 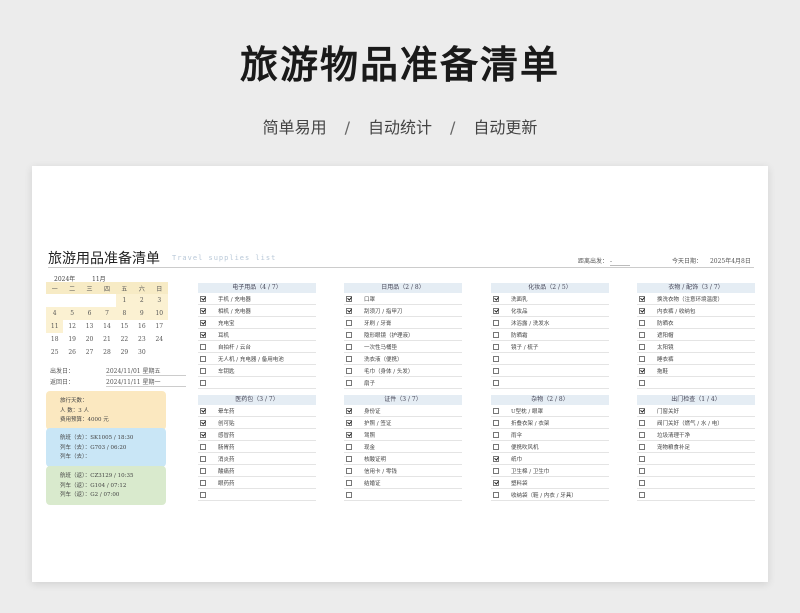 I want to click on calendar-day: 15, so click(x=124, y=326).